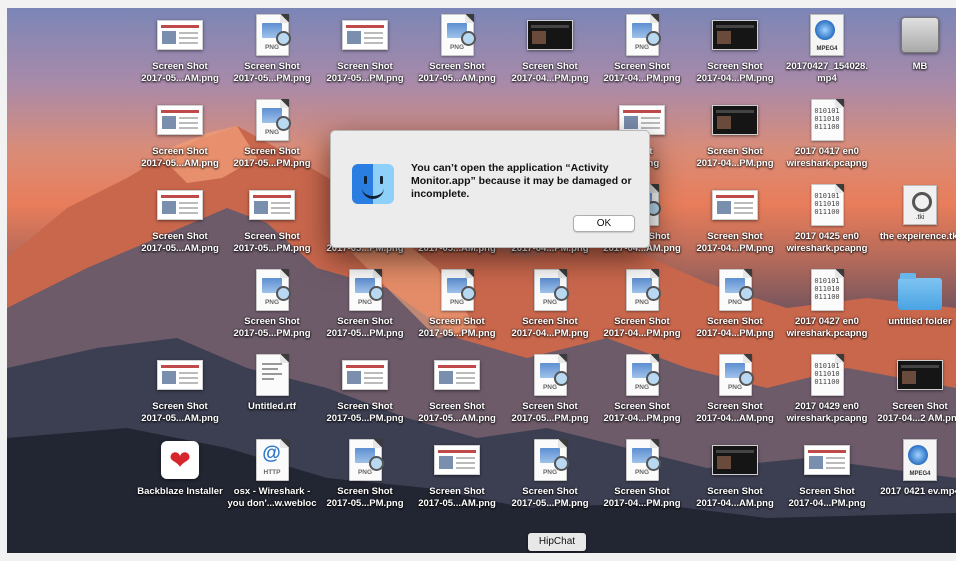  I want to click on desktop-icon: MPEG4 2017 0421 ev.mp4, so click(914, 478).